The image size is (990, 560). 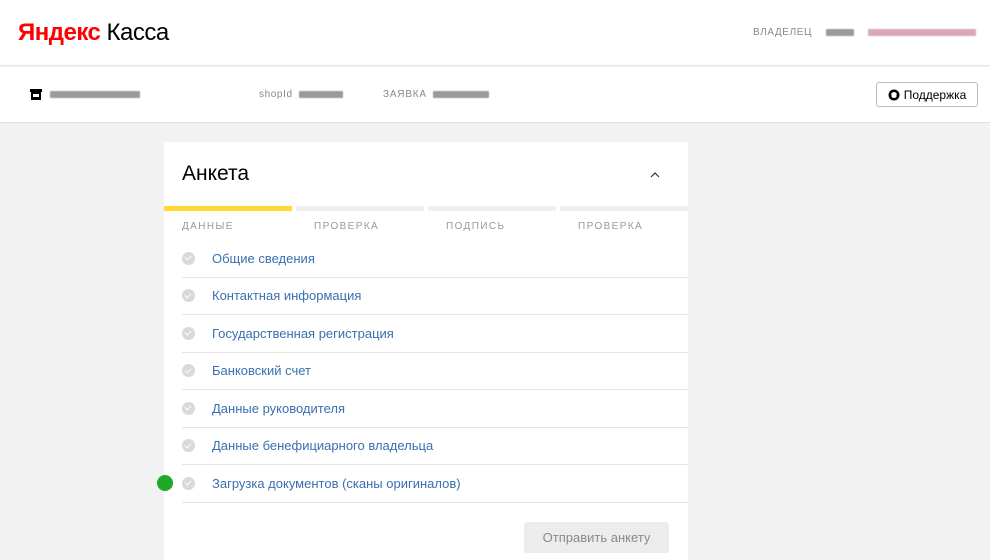 What do you see at coordinates (864, 32) in the screenshot?
I see `owner-info: ВЛАДЕЛЕЦ` at bounding box center [864, 32].